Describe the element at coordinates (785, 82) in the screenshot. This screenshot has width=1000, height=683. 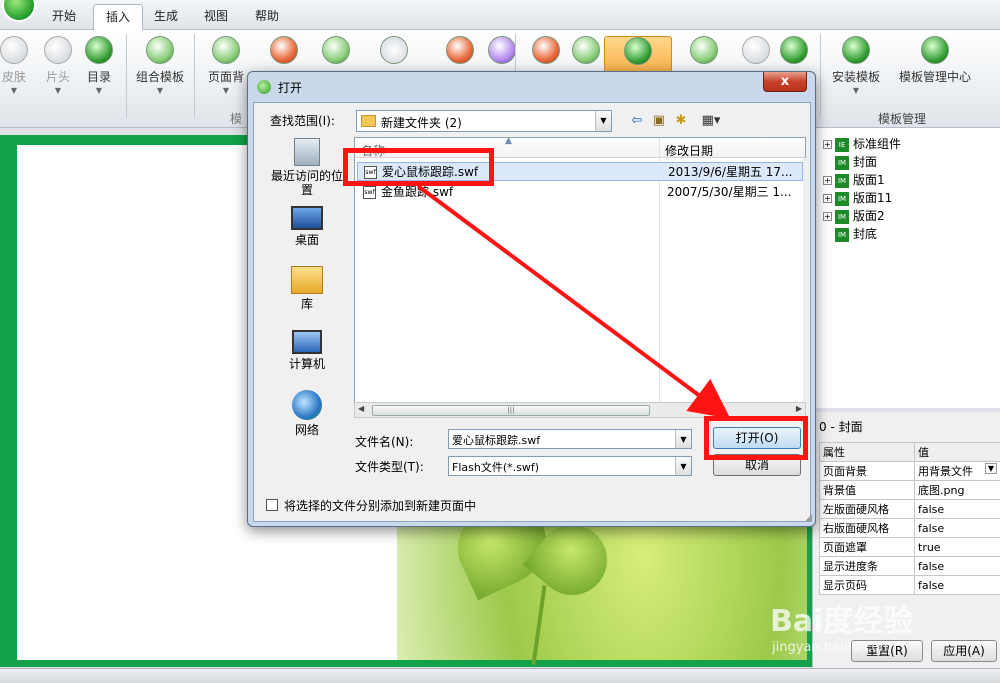
I see `close-button: x` at that location.